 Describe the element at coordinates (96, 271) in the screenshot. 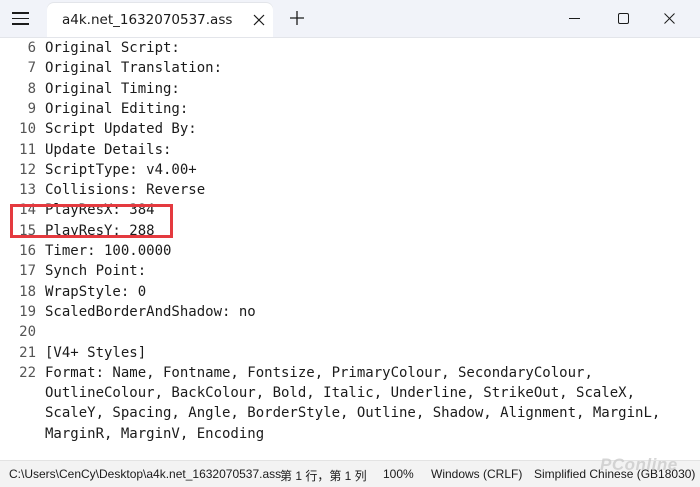

I see `line-text: Synch Point:` at that location.